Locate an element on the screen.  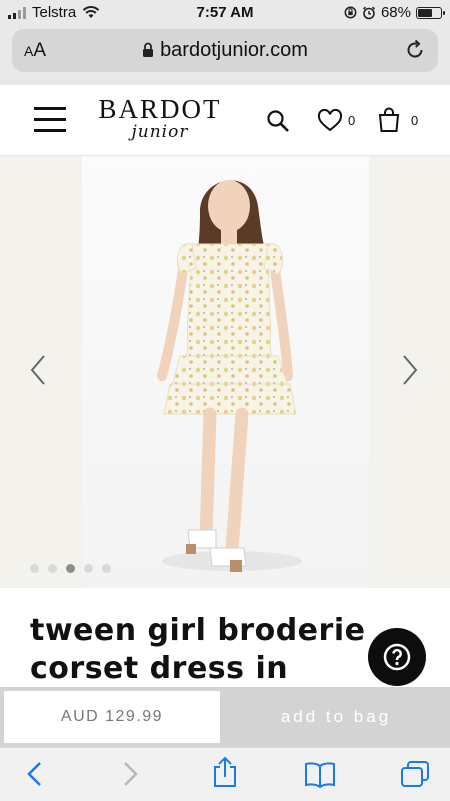
alarm-icon is located at coordinates (369, 12).